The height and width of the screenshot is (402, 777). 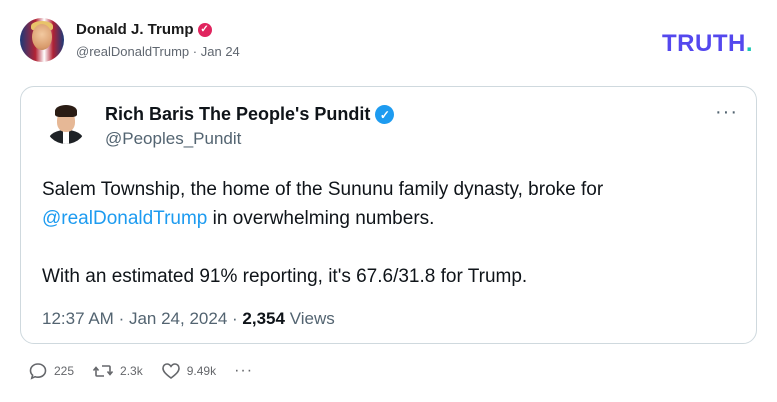 I want to click on truth-logo: TRUTH., so click(x=707, y=44).